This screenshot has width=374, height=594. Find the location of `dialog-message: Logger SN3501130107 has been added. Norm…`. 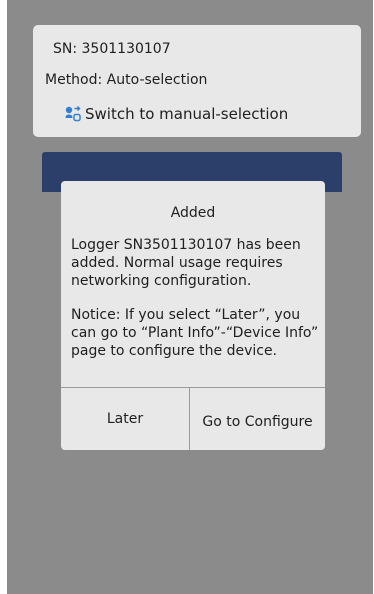

dialog-message: Logger SN3501130107 has been added. Norm… is located at coordinates (186, 263).